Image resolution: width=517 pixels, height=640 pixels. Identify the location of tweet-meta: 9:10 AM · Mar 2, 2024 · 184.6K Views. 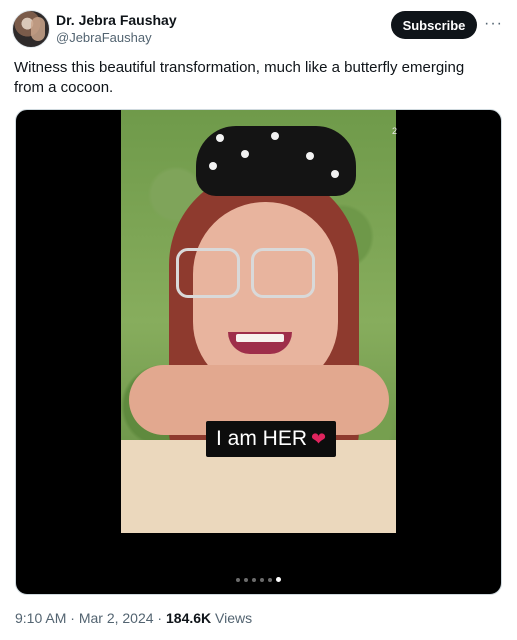
(133, 618).